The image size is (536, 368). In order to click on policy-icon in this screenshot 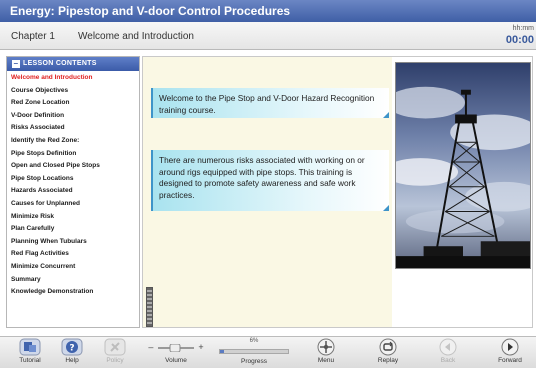, I will do `click(115, 347)`.